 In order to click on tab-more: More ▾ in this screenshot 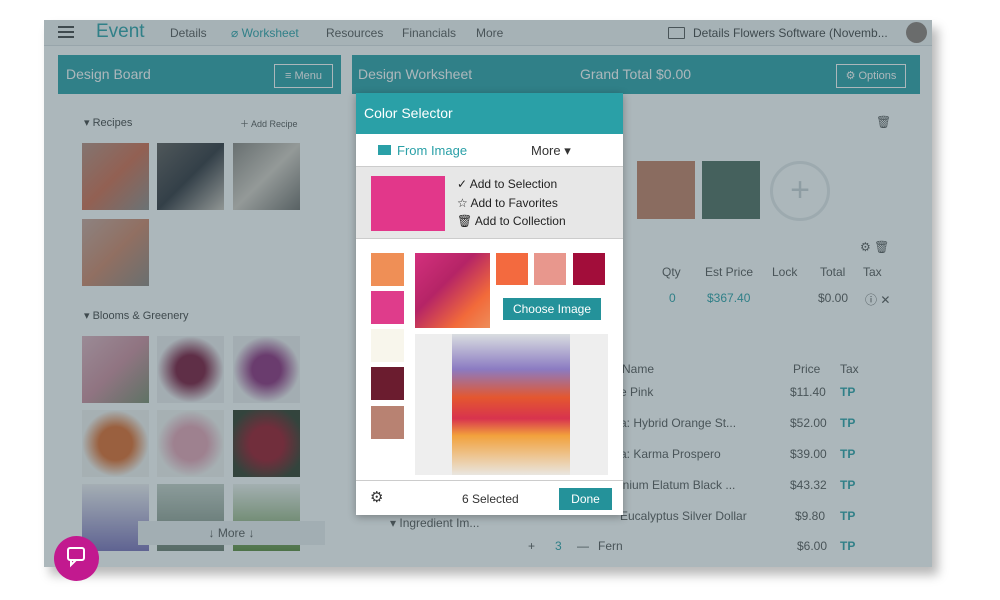, I will do `click(551, 151)`.